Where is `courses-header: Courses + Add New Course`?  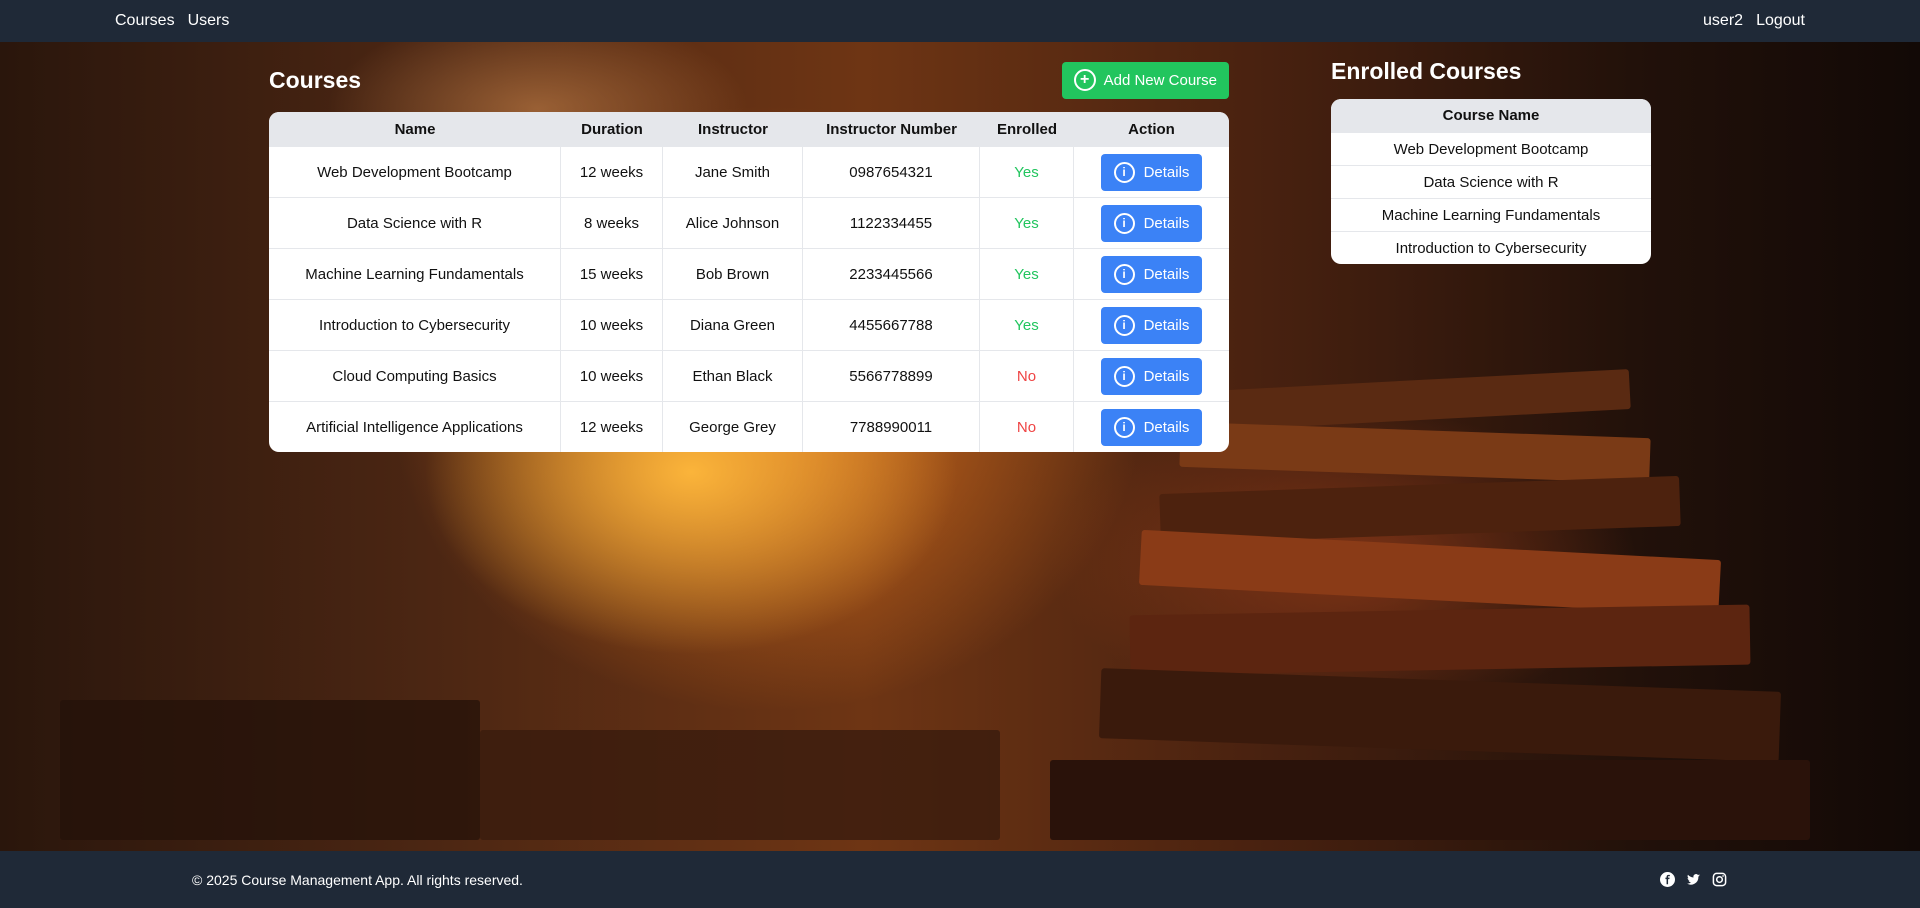
courses-header: Courses + Add New Course is located at coordinates (749, 80).